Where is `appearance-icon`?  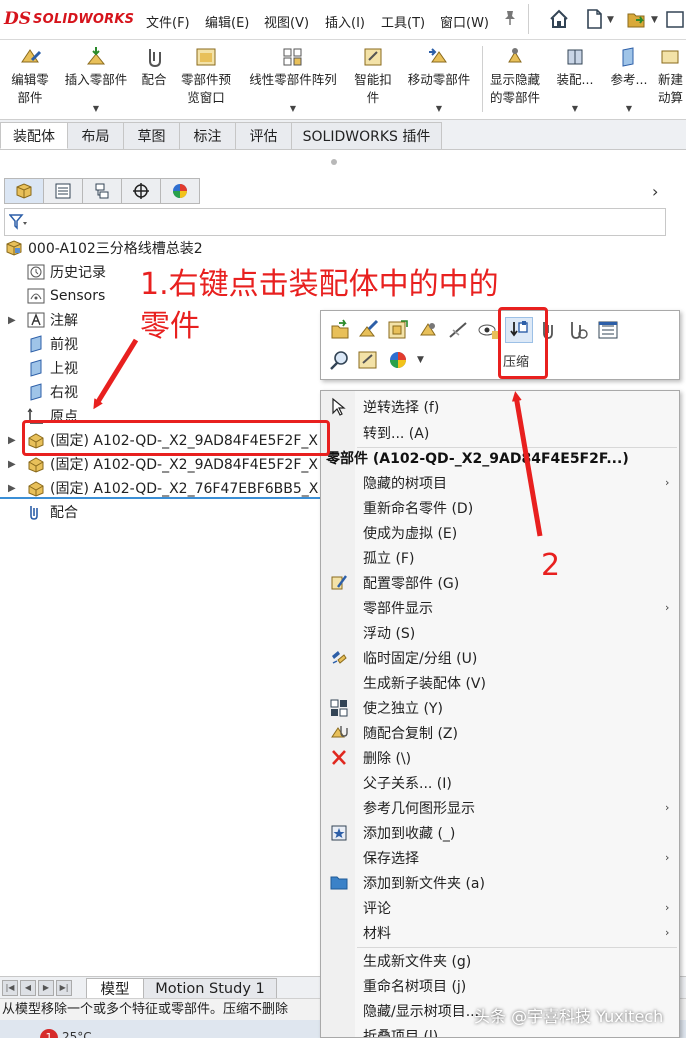
appearance-icon is located at coordinates (398, 360).